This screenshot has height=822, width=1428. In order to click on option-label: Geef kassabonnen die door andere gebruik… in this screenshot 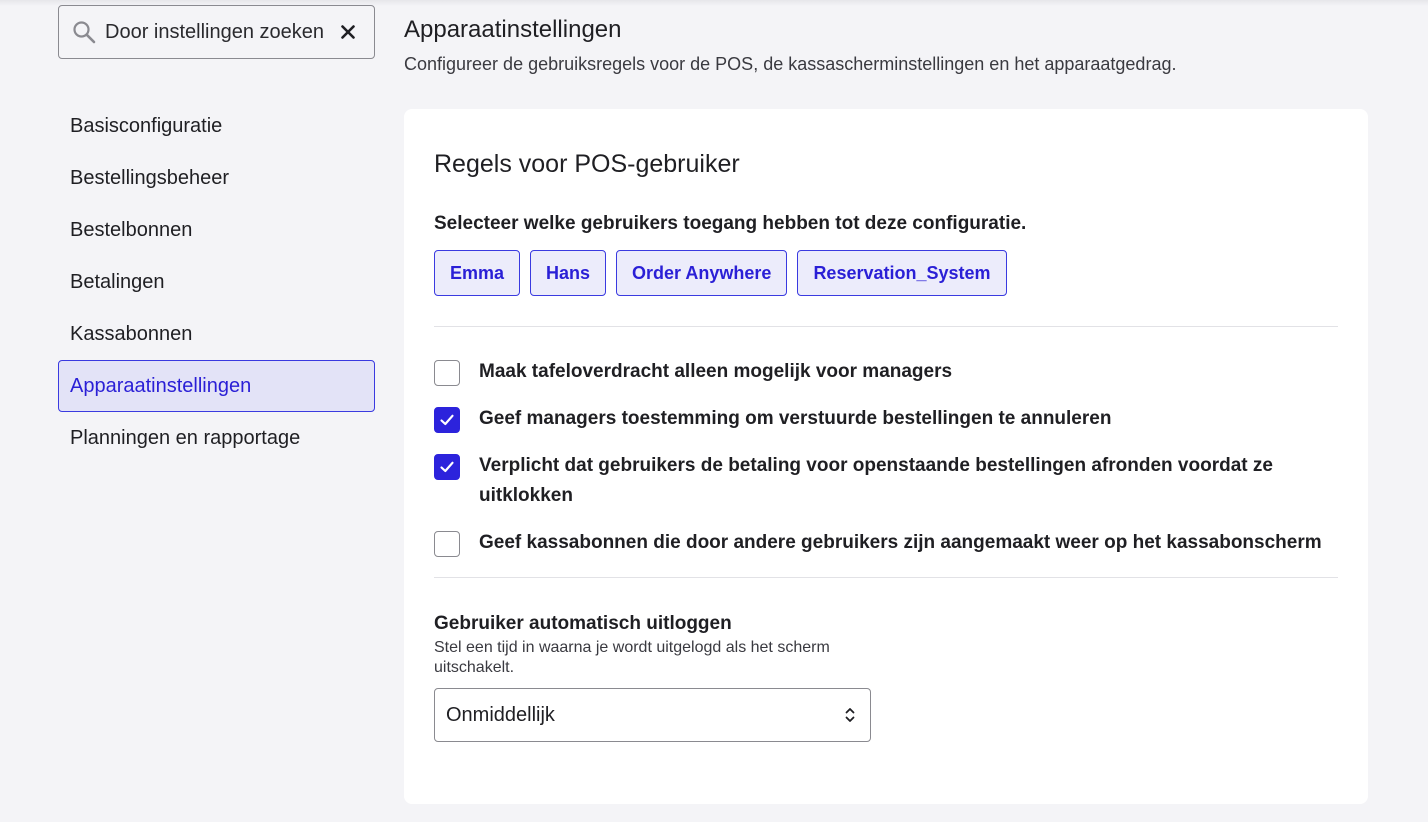, I will do `click(900, 542)`.